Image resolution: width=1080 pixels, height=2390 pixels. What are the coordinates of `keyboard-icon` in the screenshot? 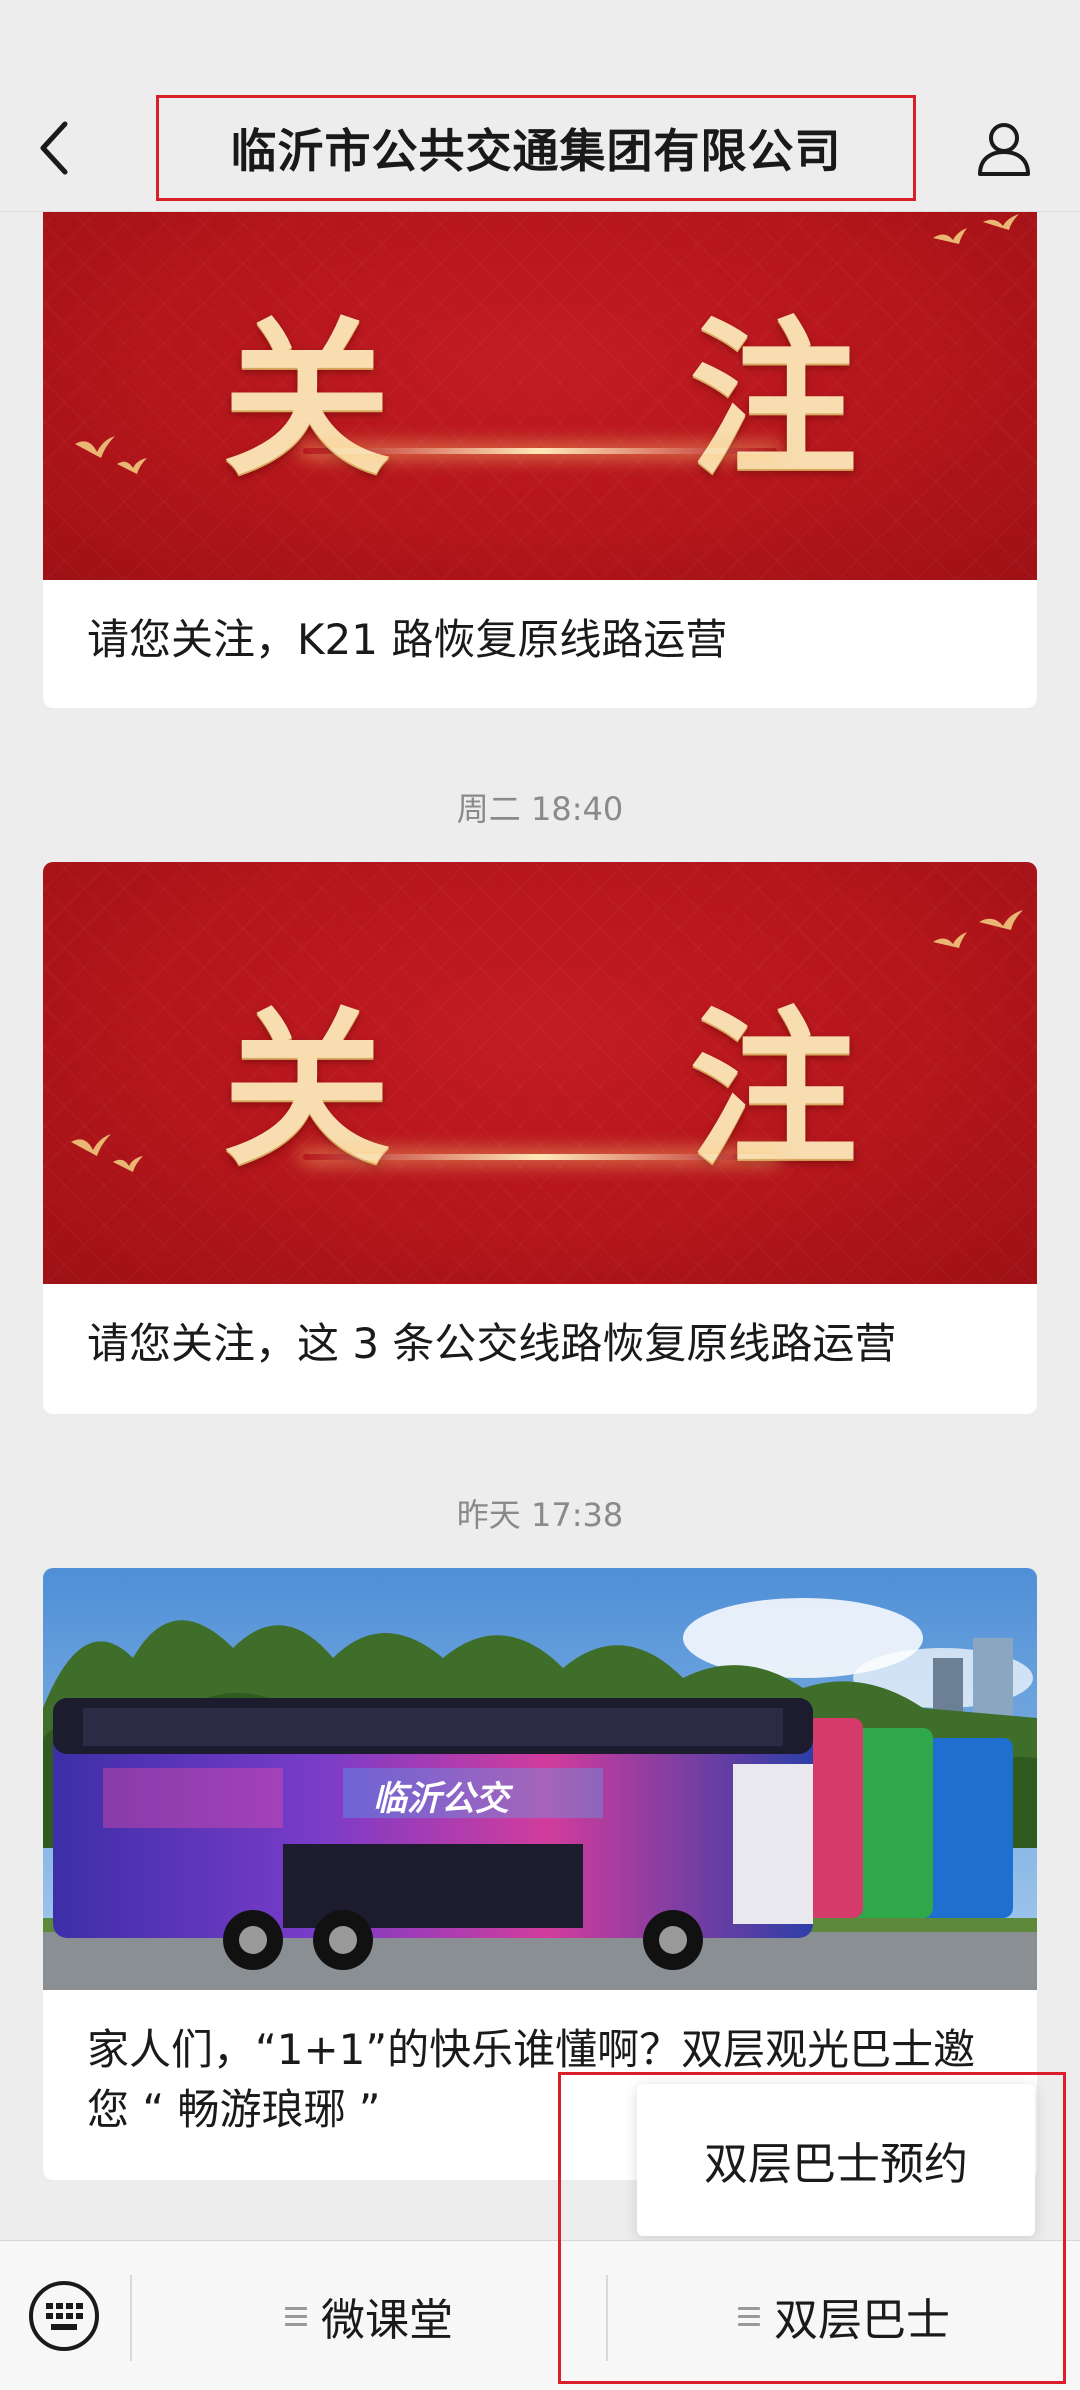 It's located at (64, 2316).